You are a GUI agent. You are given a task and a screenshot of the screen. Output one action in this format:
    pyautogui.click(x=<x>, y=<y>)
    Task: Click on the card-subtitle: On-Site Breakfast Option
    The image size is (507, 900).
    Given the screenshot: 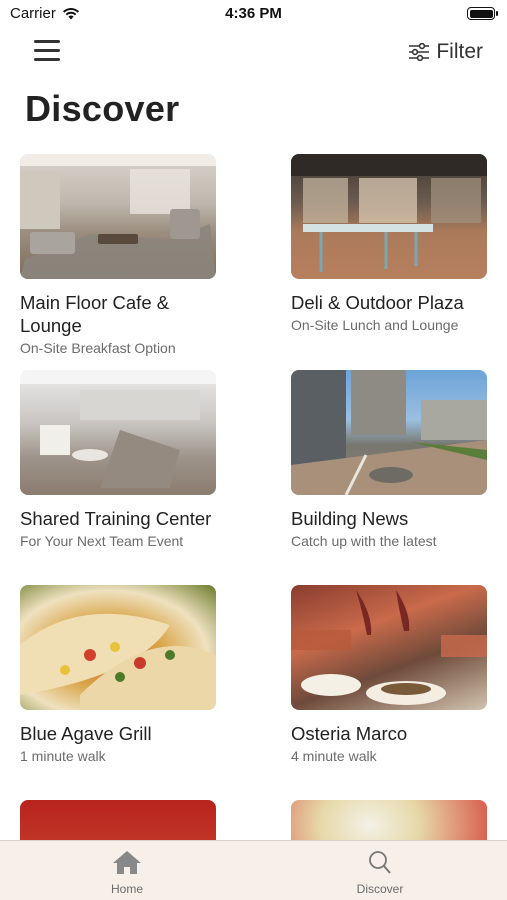 What is the action you would take?
    pyautogui.click(x=98, y=348)
    